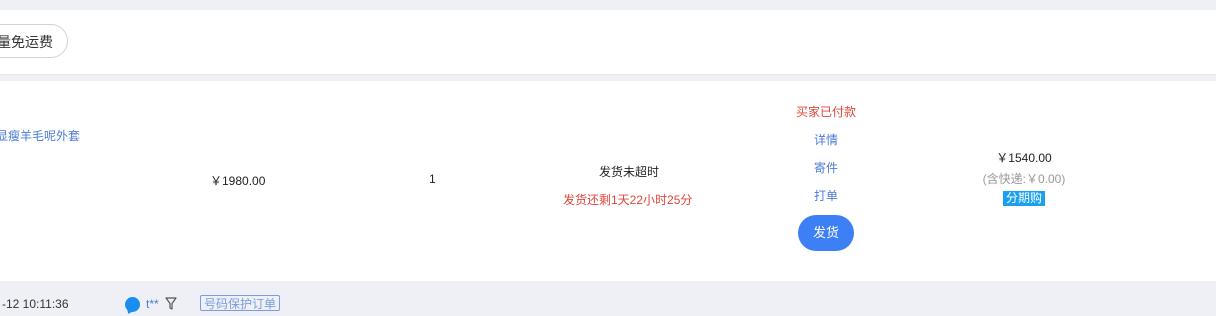  What do you see at coordinates (608, 5) in the screenshot?
I see `top-band` at bounding box center [608, 5].